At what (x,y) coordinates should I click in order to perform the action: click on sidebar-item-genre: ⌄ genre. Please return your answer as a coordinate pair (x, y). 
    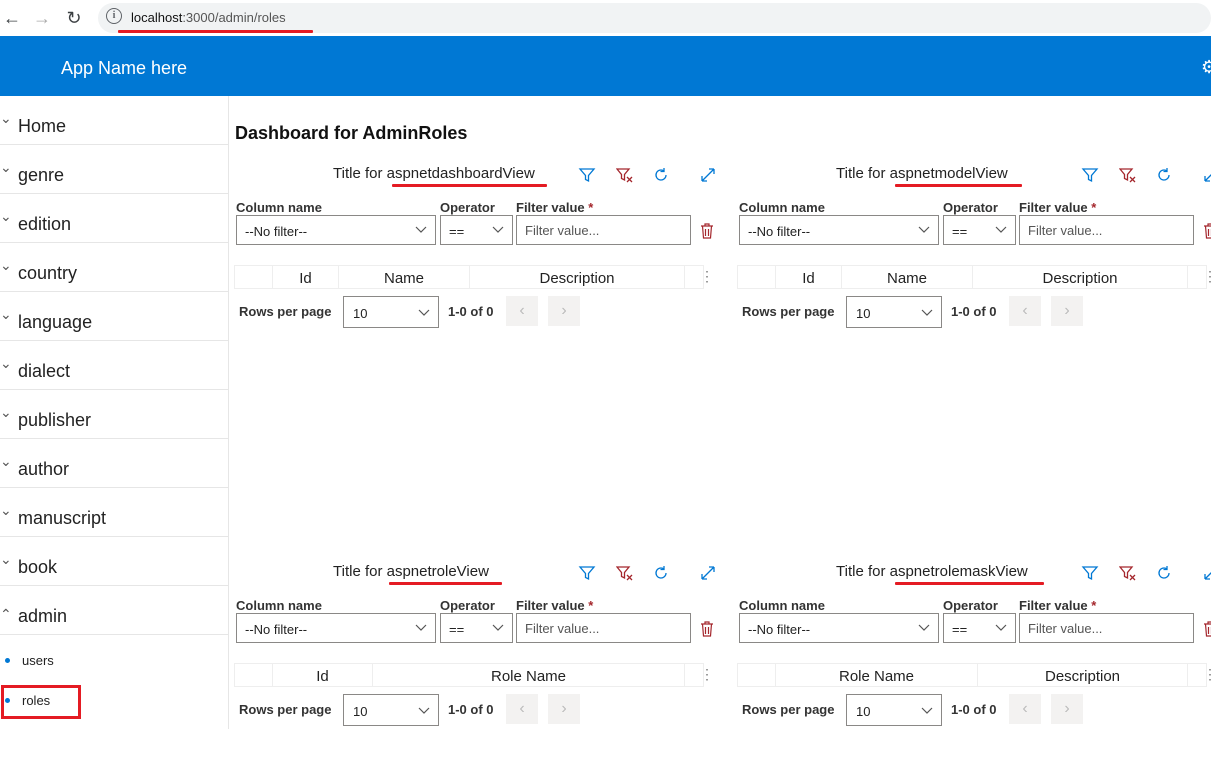
    Looking at the image, I should click on (114, 169).